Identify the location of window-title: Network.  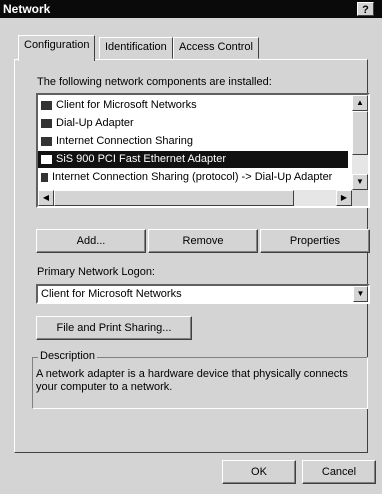
(27, 9).